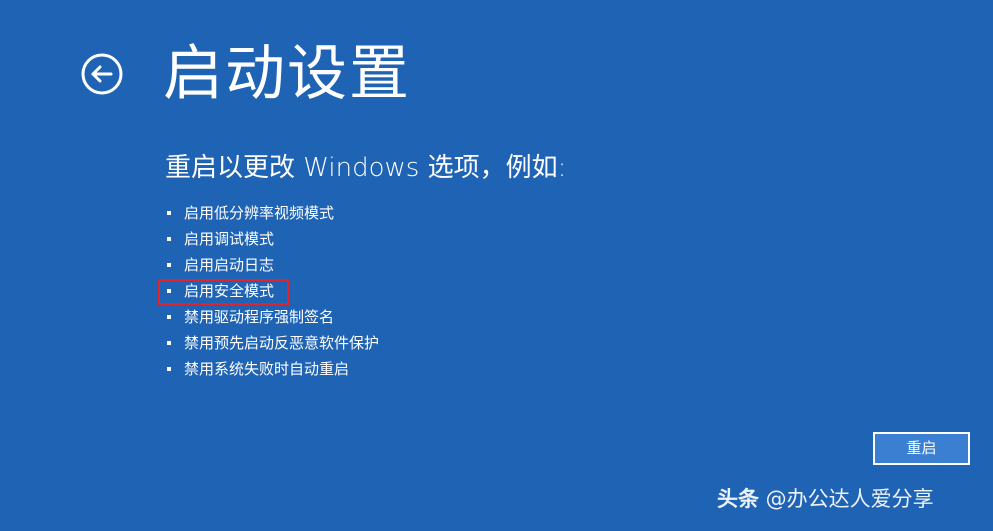 Image resolution: width=993 pixels, height=531 pixels. What do you see at coordinates (259, 213) in the screenshot?
I see `option-label: 启用低分辨率视频模式` at bounding box center [259, 213].